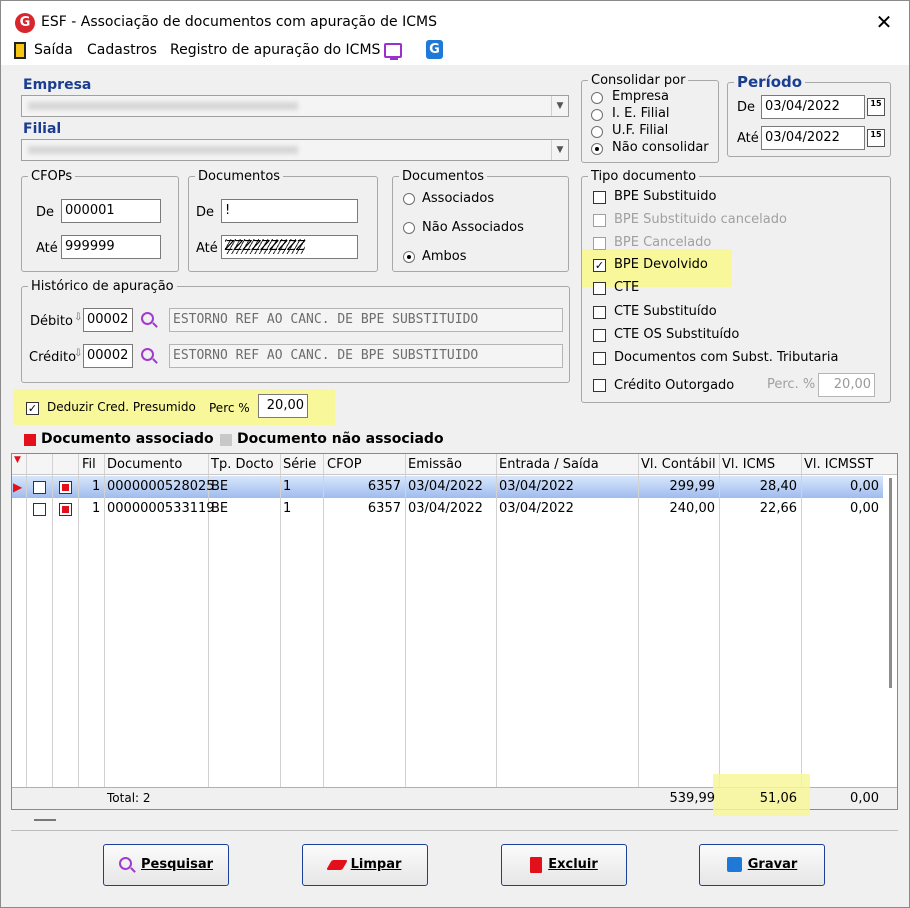 This screenshot has height=908, width=910. Describe the element at coordinates (376, 864) in the screenshot. I see `limpar-label: Limpar` at that location.